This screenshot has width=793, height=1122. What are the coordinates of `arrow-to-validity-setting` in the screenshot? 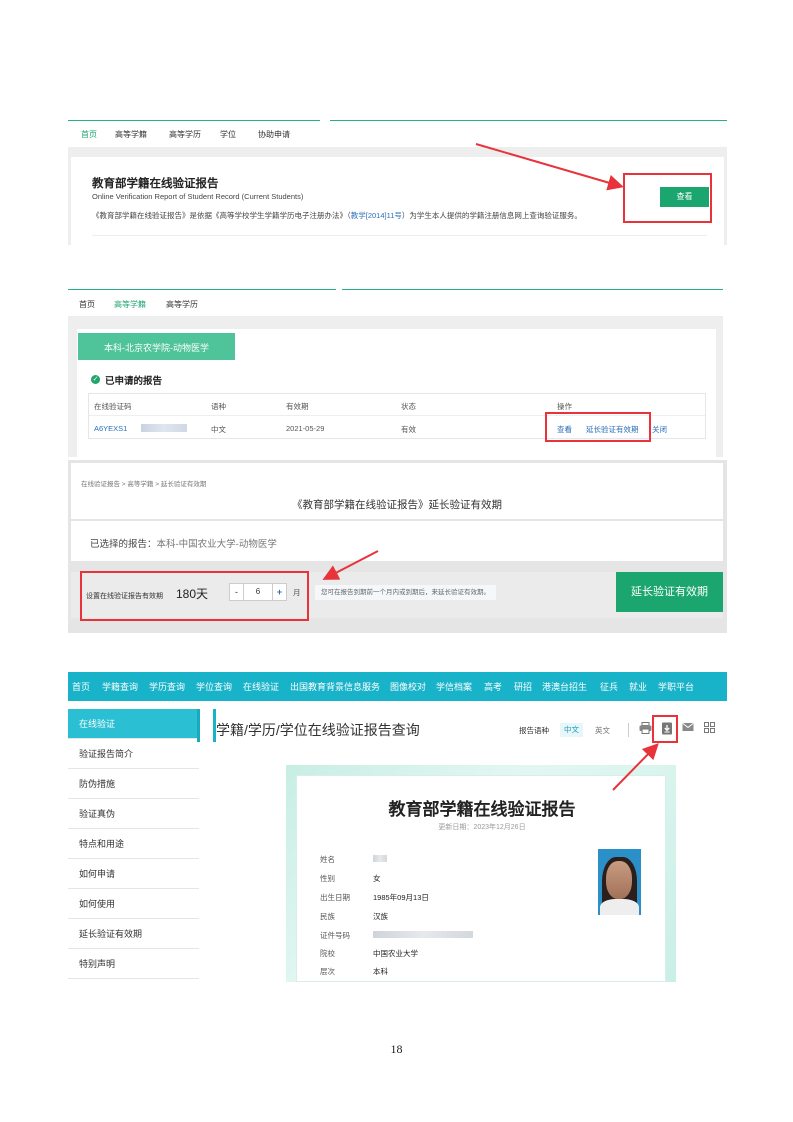 It's located at (350, 565).